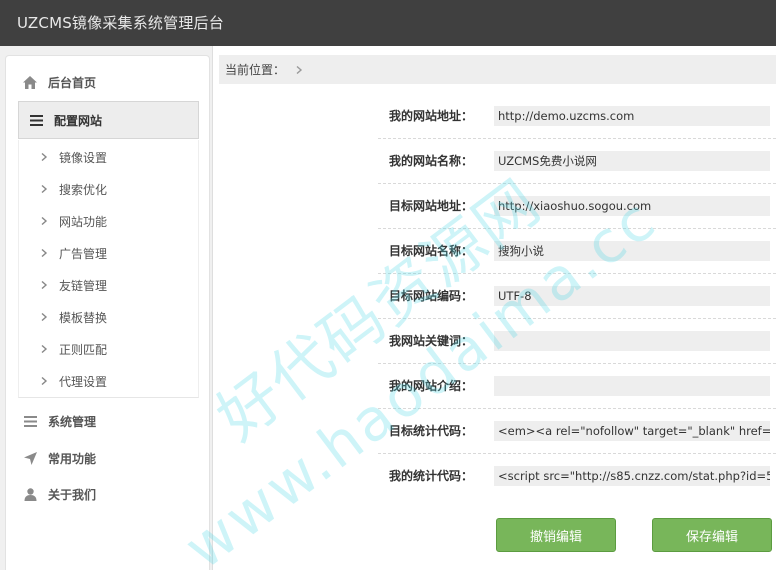  What do you see at coordinates (108, 120) in the screenshot?
I see `sidebar-item-config-site: 配置网站` at bounding box center [108, 120].